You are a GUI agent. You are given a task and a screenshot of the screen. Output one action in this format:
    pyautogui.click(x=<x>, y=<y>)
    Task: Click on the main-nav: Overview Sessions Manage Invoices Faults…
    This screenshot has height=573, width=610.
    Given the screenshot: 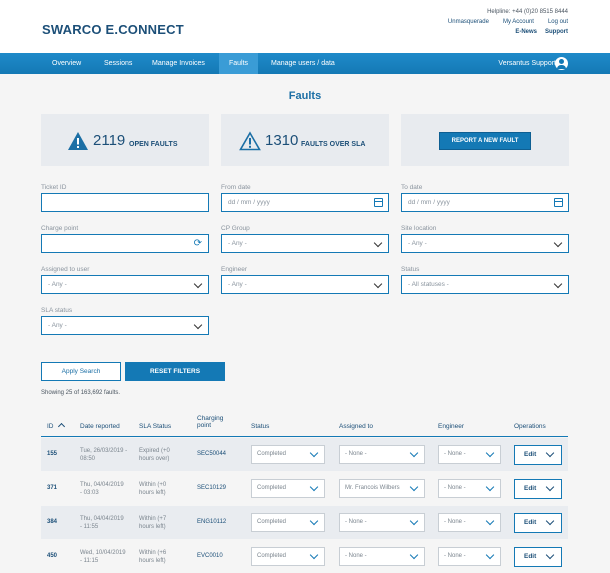 What is the action you would take?
    pyautogui.click(x=305, y=63)
    